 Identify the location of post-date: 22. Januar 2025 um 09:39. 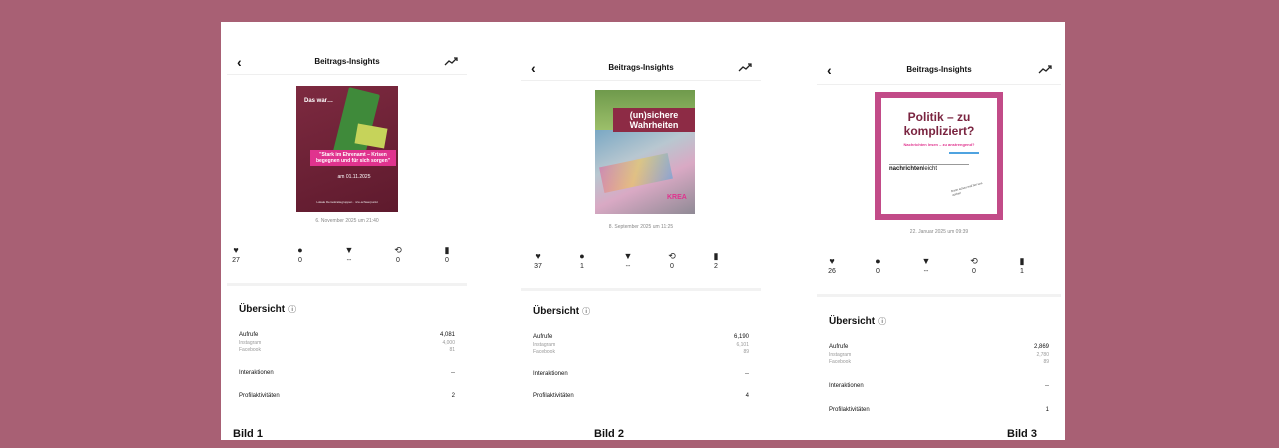
(939, 232).